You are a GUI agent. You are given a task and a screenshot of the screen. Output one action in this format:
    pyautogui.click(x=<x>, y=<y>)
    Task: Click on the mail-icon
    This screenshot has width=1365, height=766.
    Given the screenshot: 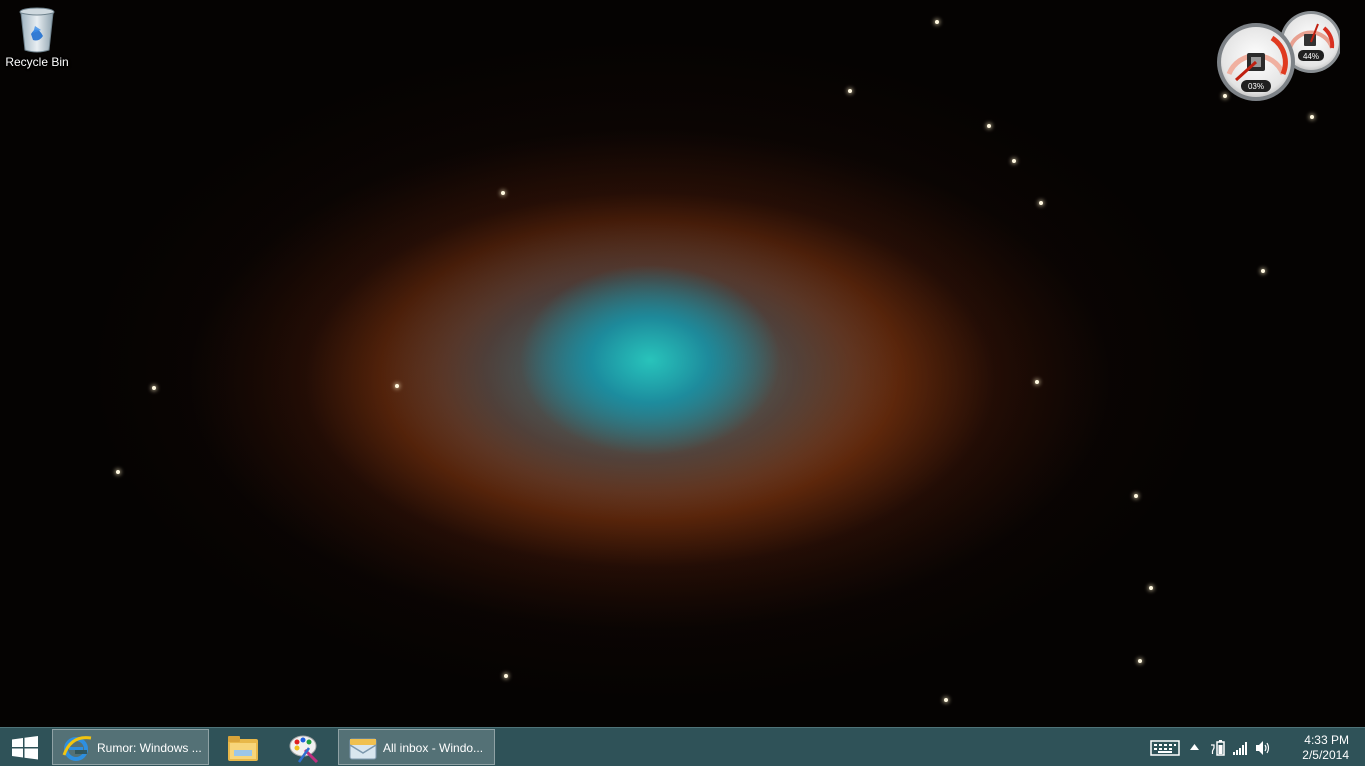 What is the action you would take?
    pyautogui.click(x=363, y=749)
    